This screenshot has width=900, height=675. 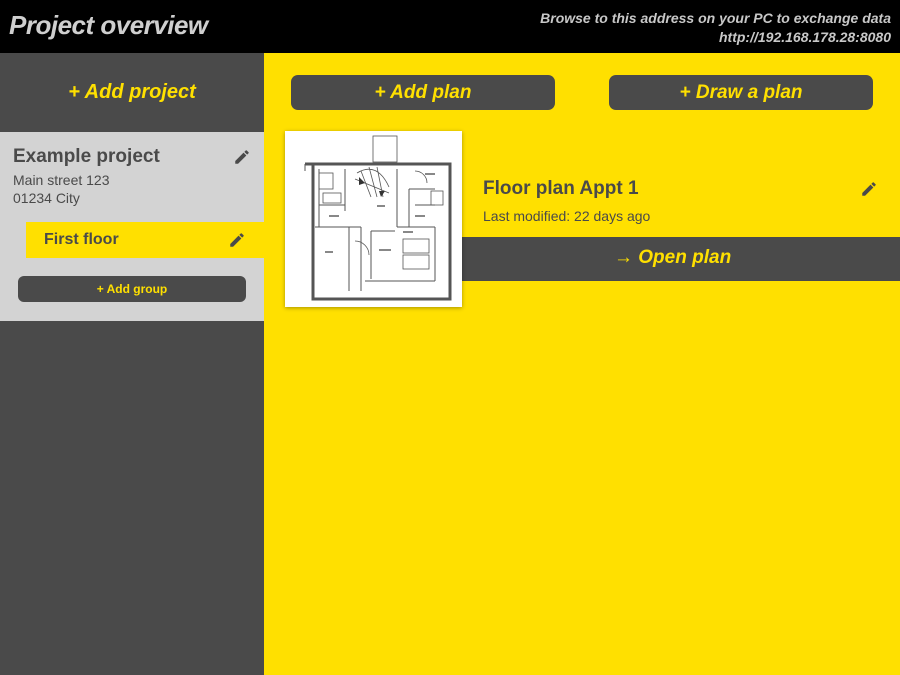 What do you see at coordinates (46, 198) in the screenshot?
I see `project-city: 01234 City` at bounding box center [46, 198].